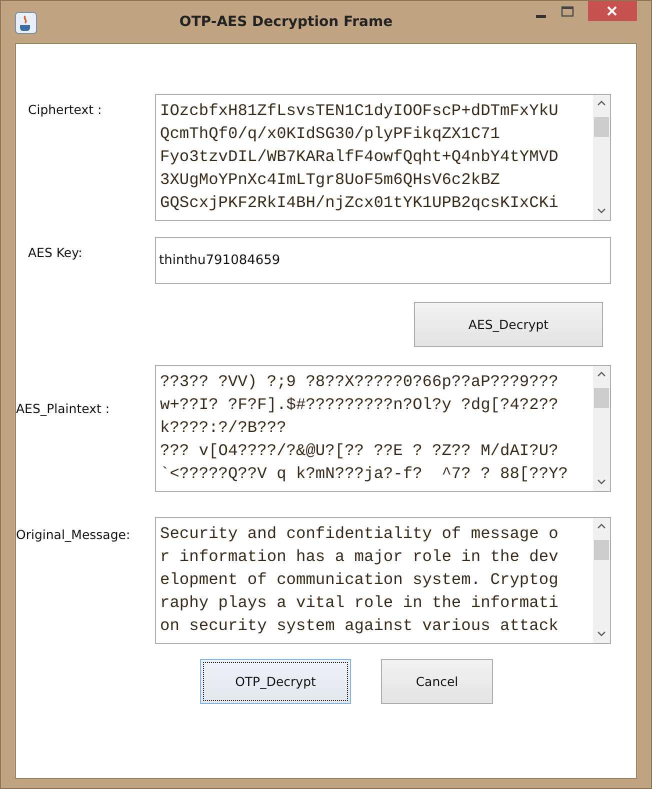 Image resolution: width=652 pixels, height=789 pixels. Describe the element at coordinates (360, 382) in the screenshot. I see `text-line: ??3?? ?VV) ?;9 ?8??X?????0?66p??aP???9???` at that location.